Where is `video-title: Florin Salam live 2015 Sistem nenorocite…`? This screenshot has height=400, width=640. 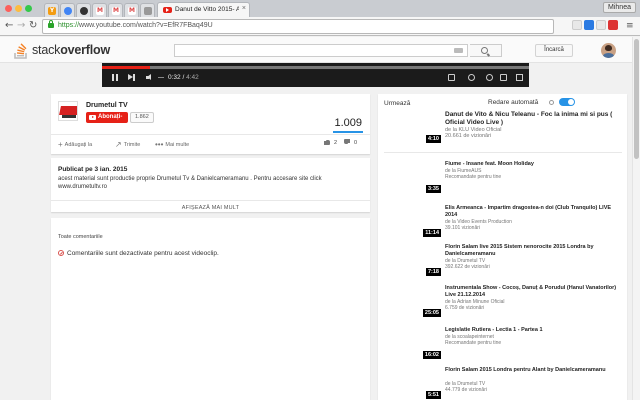 video-title: Florin Salam live 2015 Sistem nenorocite… is located at coordinates (534, 251).